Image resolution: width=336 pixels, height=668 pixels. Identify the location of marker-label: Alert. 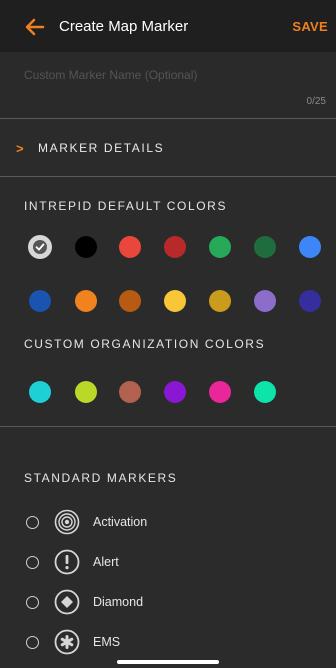
(106, 562).